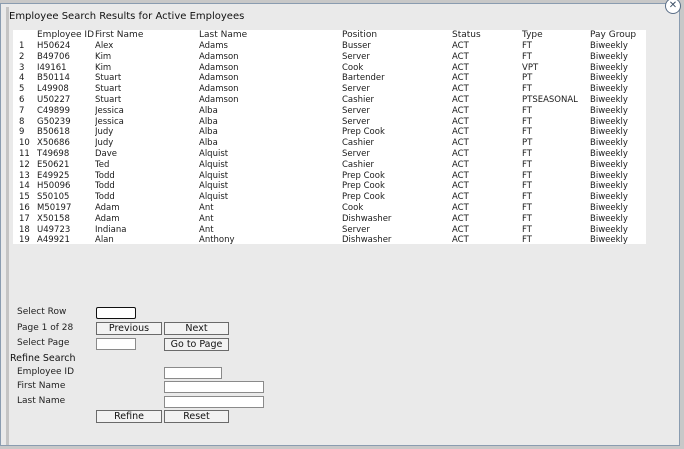  Describe the element at coordinates (329, 122) in the screenshot. I see `table-row: 8 G50239 Jessica Alba Server ACT FT Biweekly` at that location.